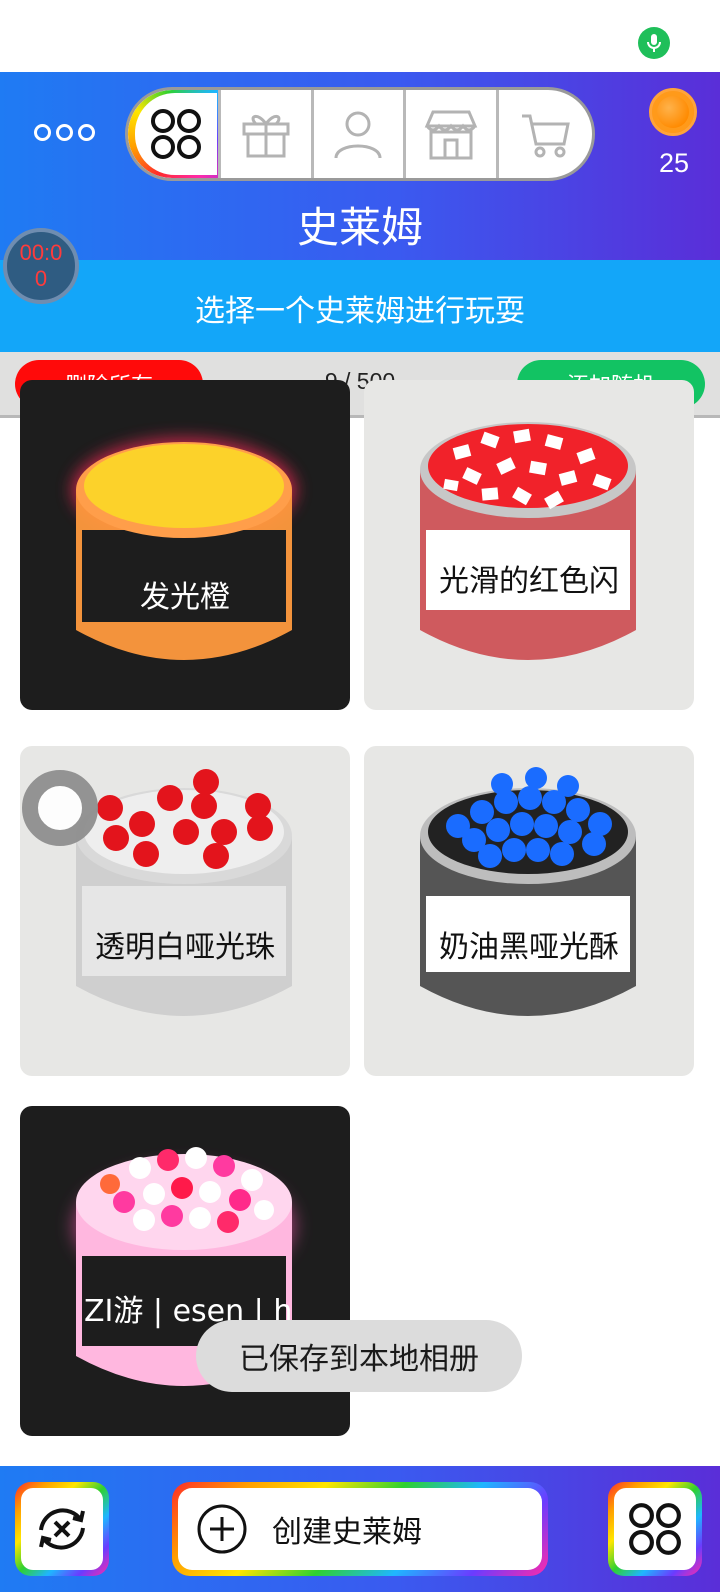 This screenshot has height=1592, width=720. What do you see at coordinates (674, 163) in the screenshot?
I see `coin-count: 25` at bounding box center [674, 163].